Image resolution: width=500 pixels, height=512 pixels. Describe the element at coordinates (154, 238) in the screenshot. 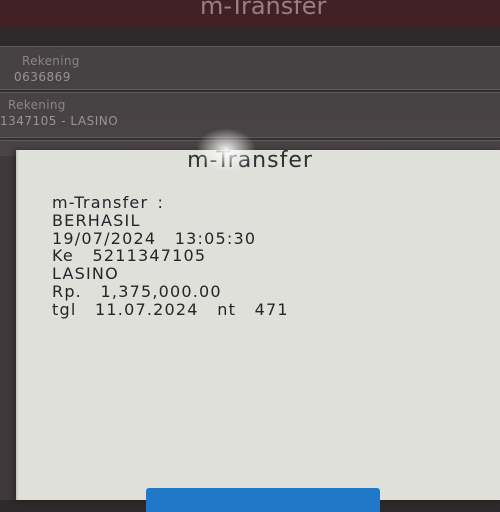

I see `message-line-datetime: 19/07/2024 13:05:30` at that location.